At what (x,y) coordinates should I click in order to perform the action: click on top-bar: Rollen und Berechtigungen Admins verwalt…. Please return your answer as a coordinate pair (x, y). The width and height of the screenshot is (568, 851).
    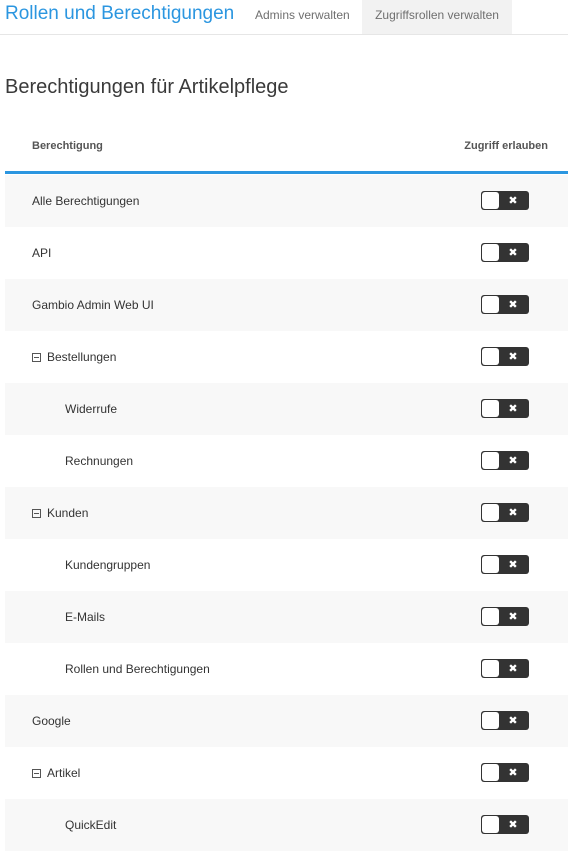
    Looking at the image, I should click on (284, 17).